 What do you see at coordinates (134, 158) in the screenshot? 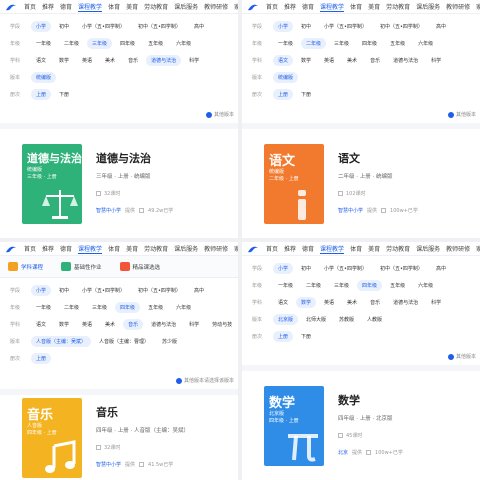
I see `textbook-title: 道德与法治` at bounding box center [134, 158].